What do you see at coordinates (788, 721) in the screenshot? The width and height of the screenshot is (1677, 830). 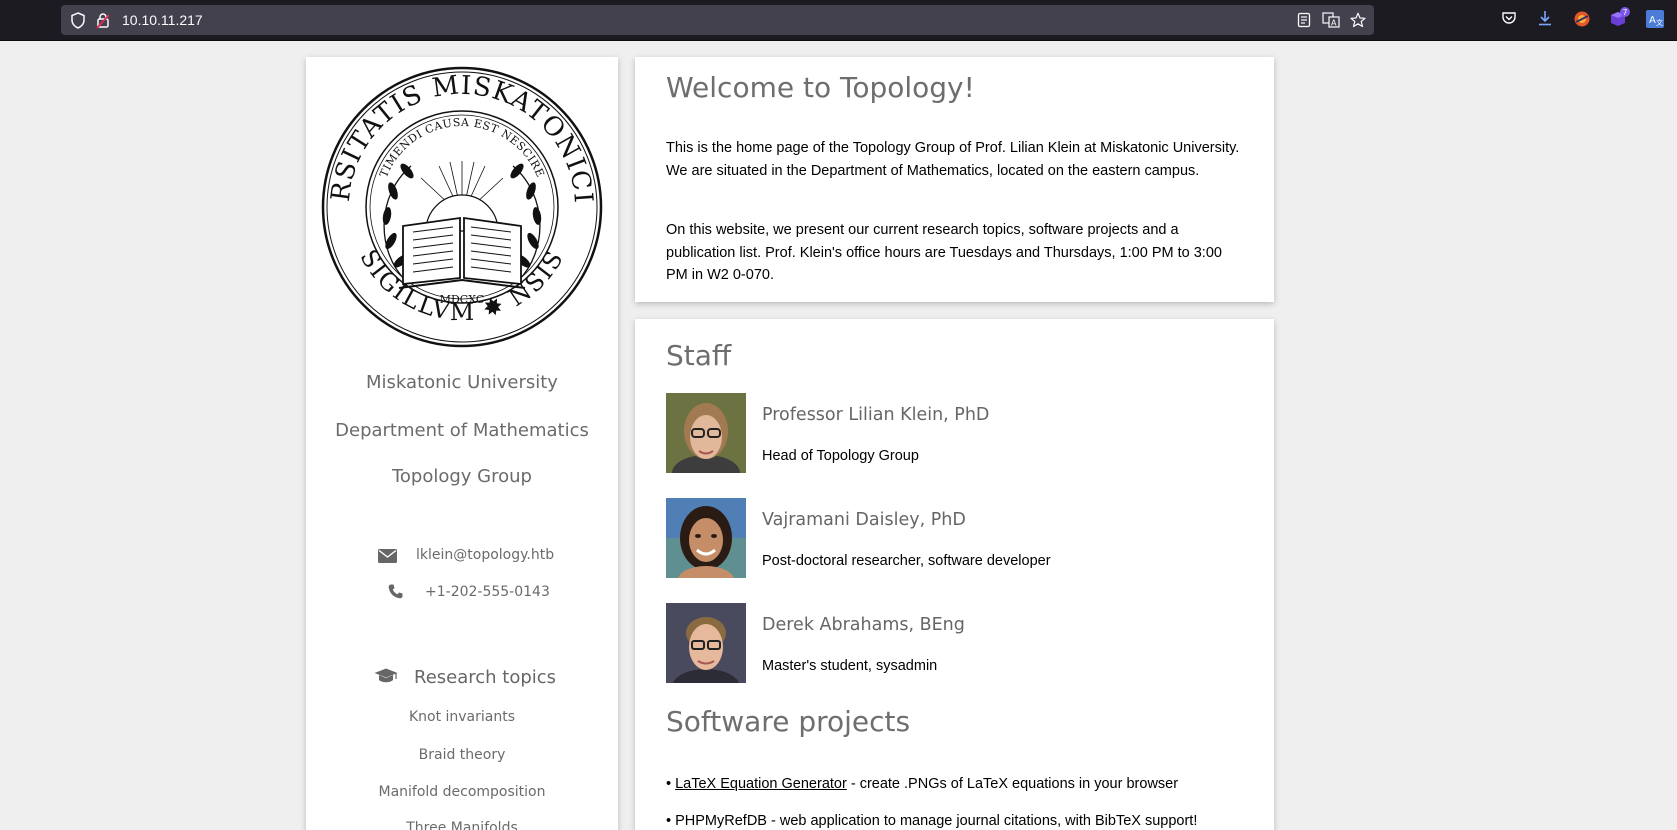 I see `software-projects-title: Software projects` at bounding box center [788, 721].